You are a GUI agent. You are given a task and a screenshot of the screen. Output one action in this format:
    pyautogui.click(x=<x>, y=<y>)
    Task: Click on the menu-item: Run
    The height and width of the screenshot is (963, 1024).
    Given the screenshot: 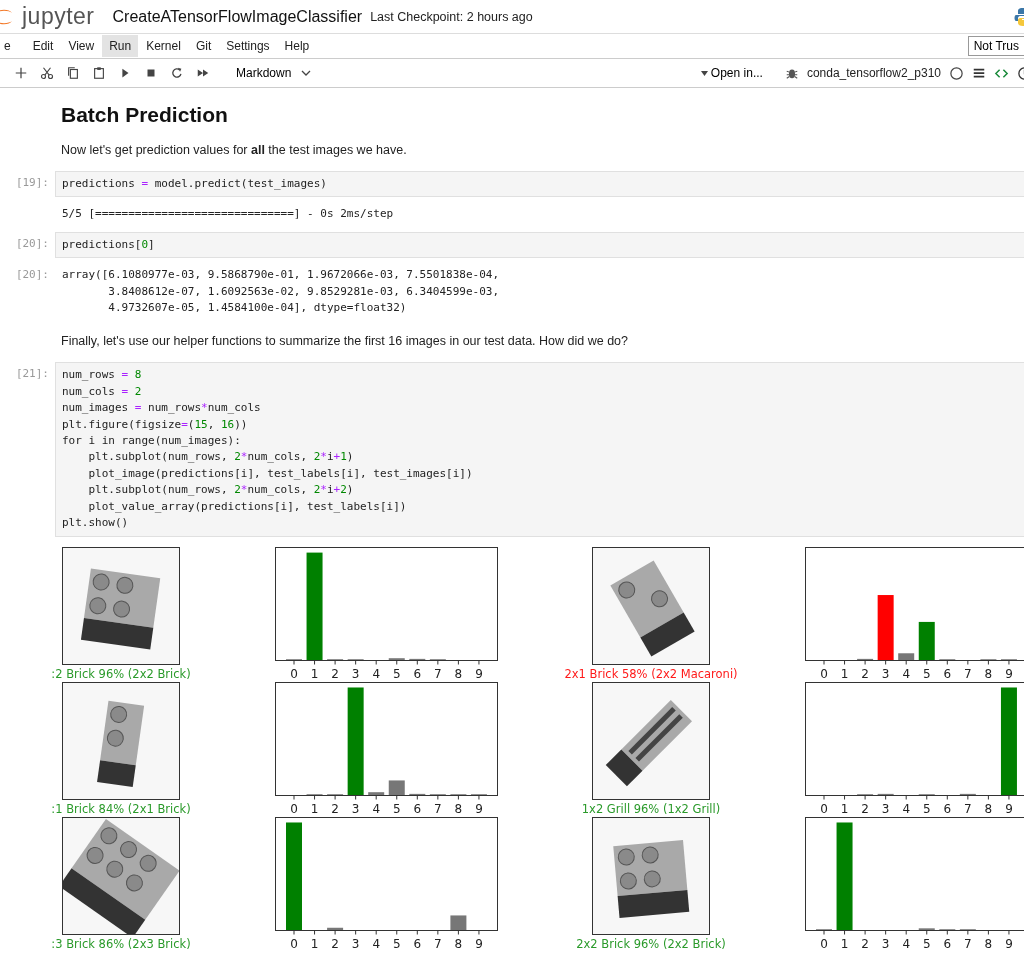 What is the action you would take?
    pyautogui.click(x=120, y=46)
    